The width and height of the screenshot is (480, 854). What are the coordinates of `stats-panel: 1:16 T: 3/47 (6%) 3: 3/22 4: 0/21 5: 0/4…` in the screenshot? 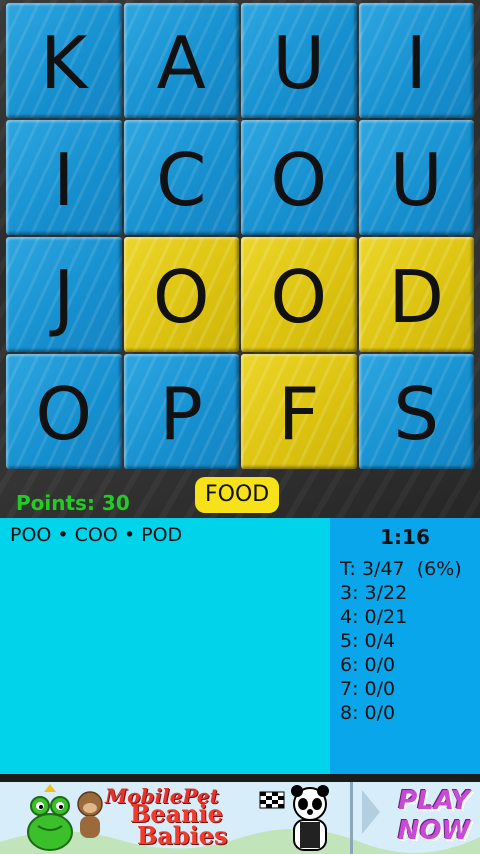 It's located at (405, 646).